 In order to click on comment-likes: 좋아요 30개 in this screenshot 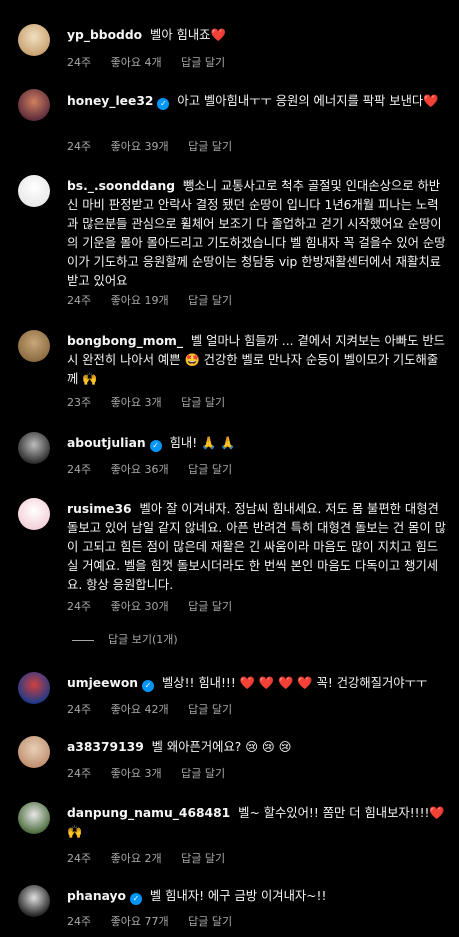, I will do `click(140, 606)`.